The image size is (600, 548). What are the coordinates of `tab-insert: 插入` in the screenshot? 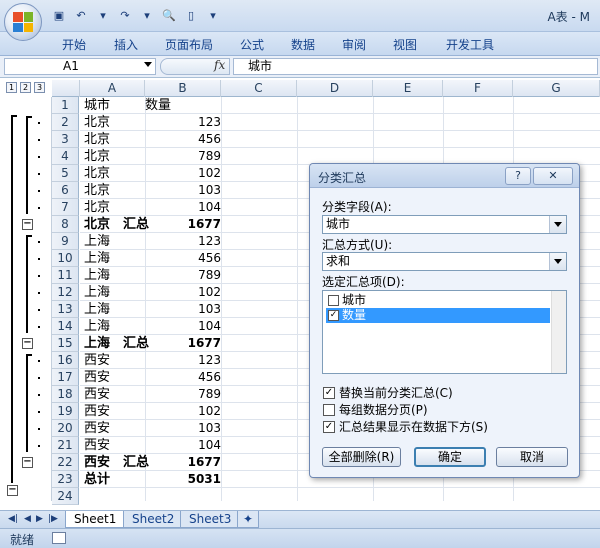 It's located at (126, 44).